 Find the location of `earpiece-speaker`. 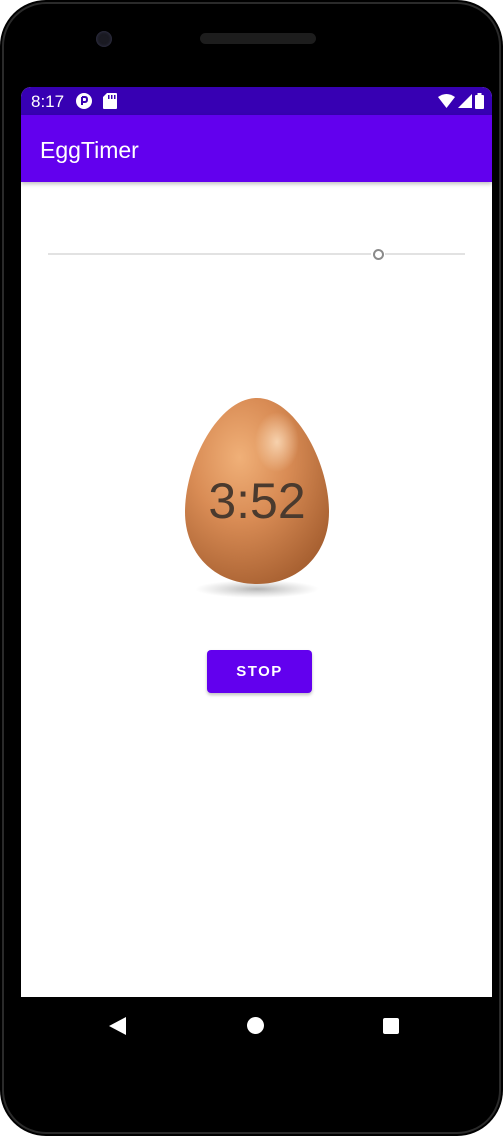

earpiece-speaker is located at coordinates (258, 38).